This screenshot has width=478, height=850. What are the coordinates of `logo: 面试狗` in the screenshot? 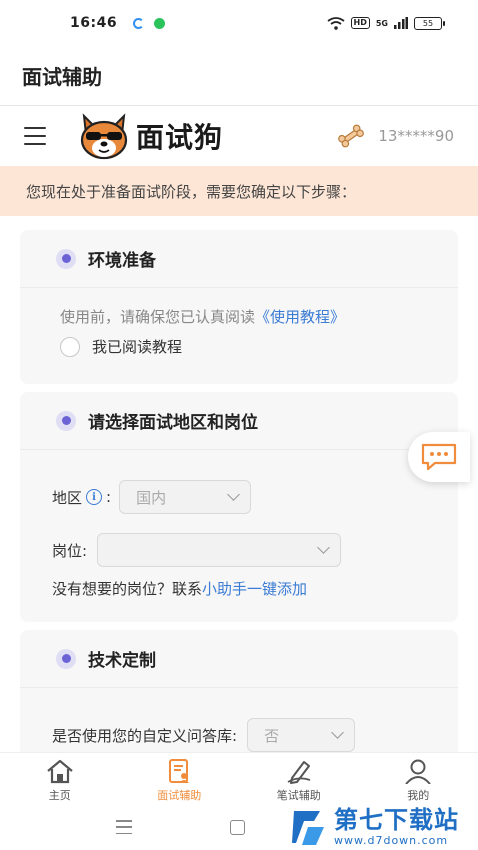 It's located at (149, 136).